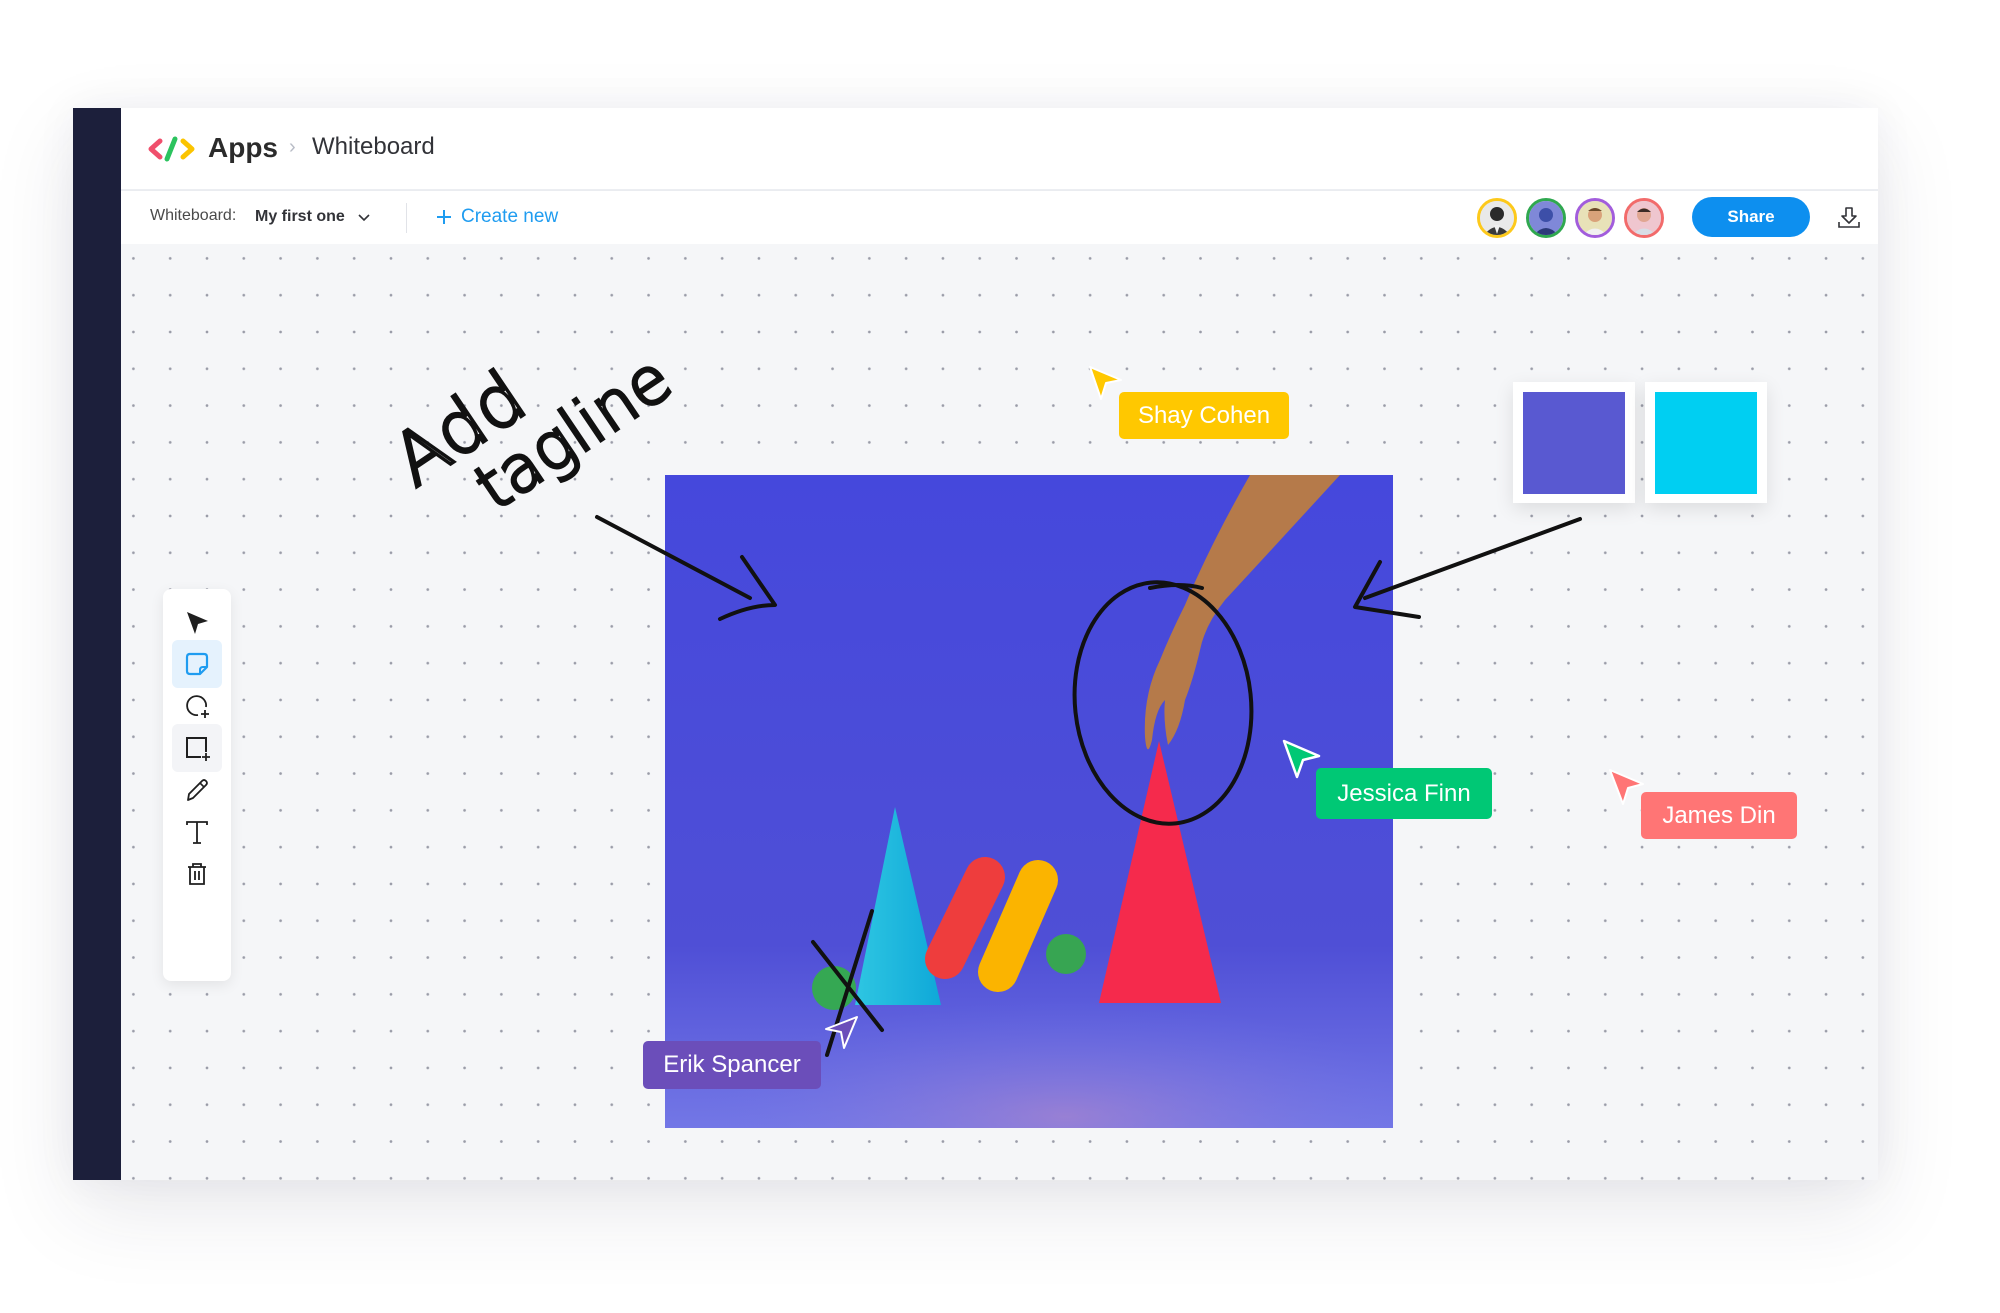  What do you see at coordinates (1176, 586) in the screenshot?
I see `ink-circle-tail` at bounding box center [1176, 586].